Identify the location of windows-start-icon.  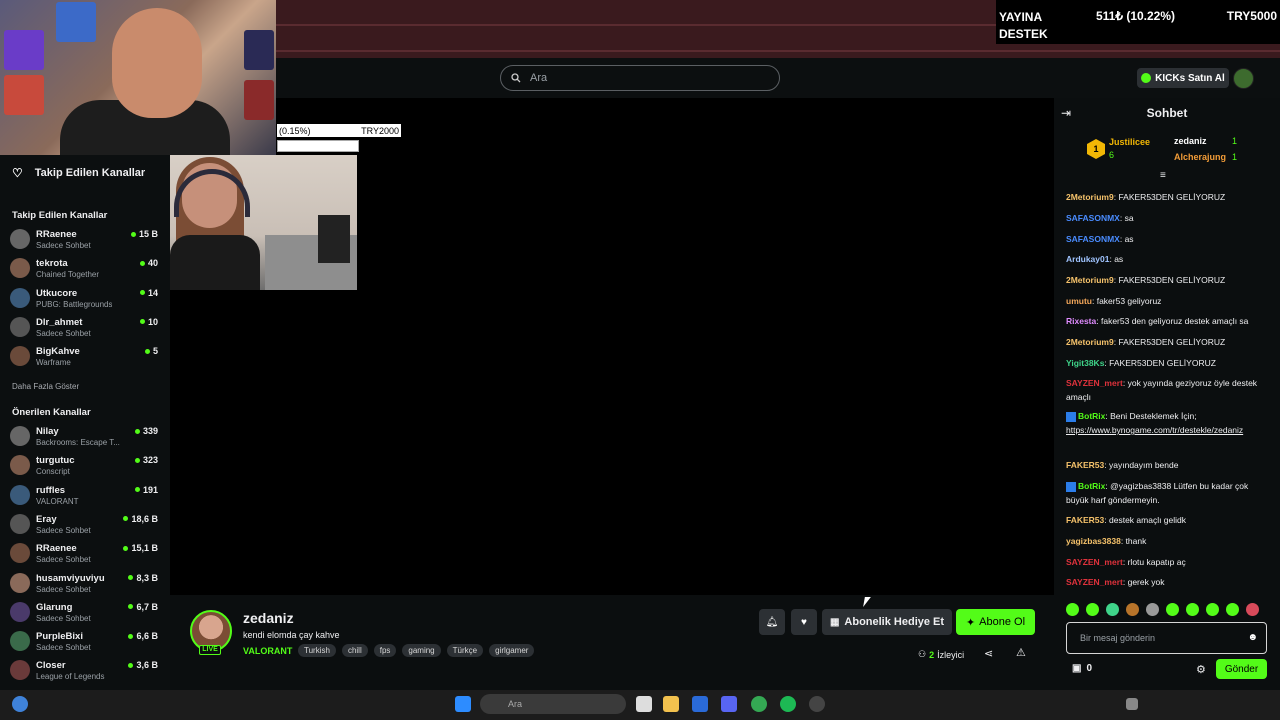
(463, 704).